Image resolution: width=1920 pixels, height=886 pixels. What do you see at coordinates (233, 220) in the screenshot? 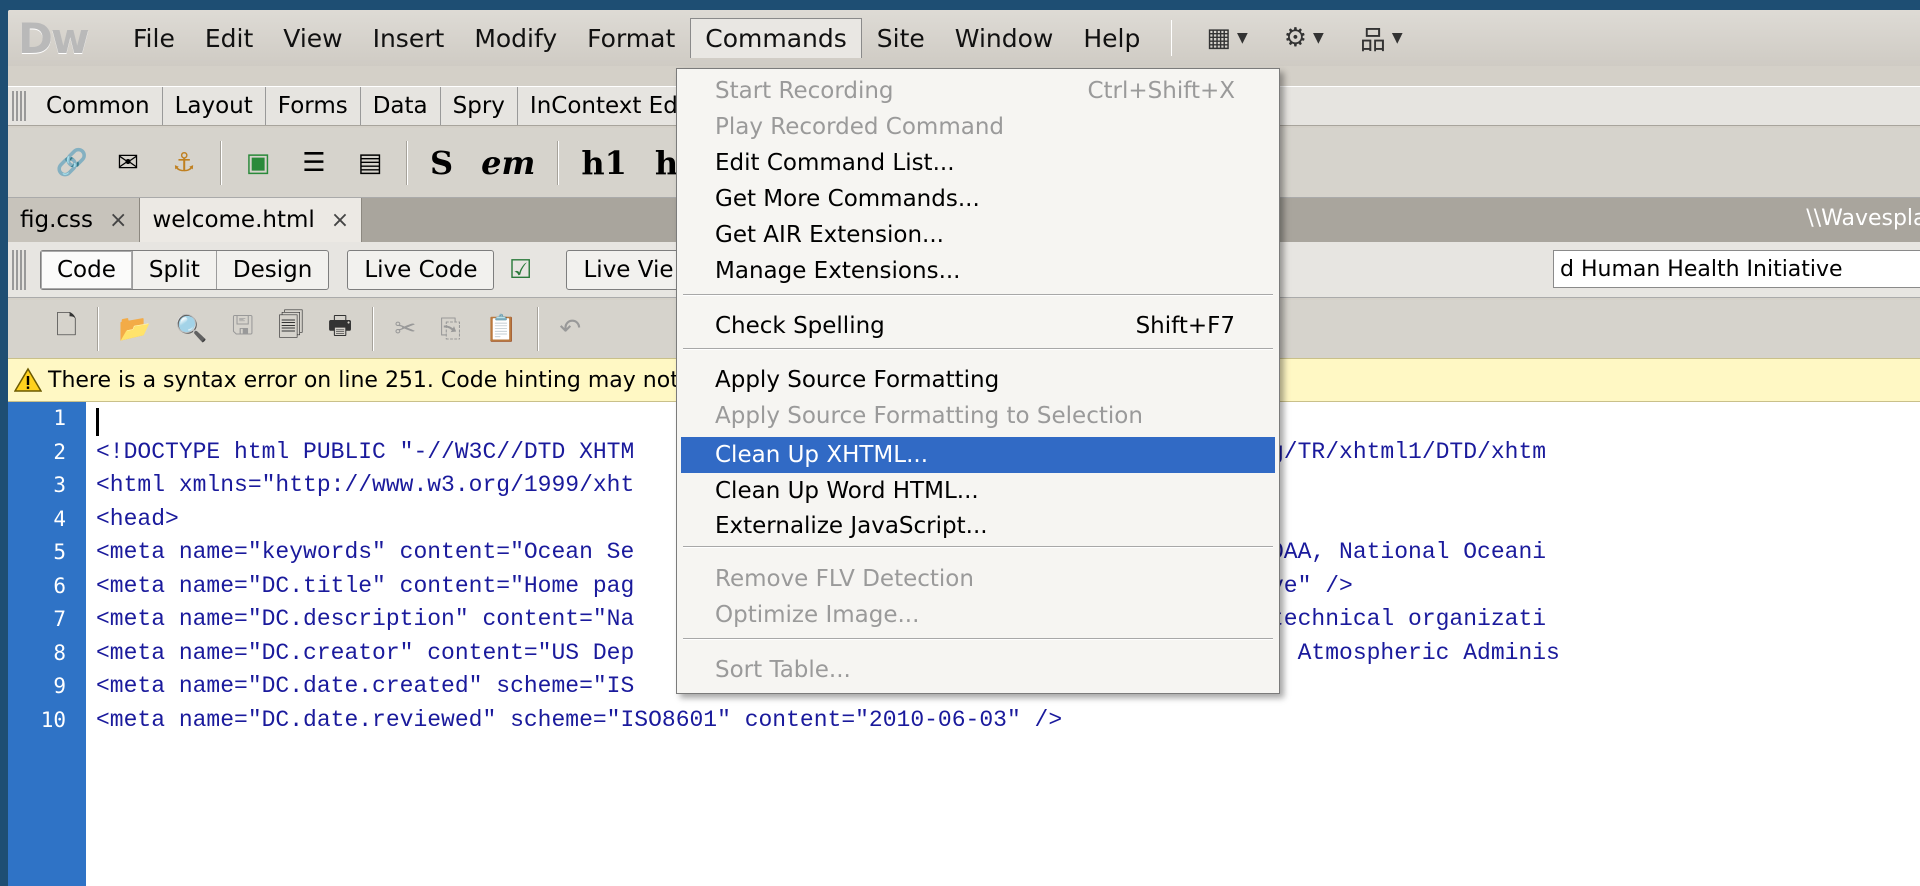
I see `doc-tab-label: welcome.html` at bounding box center [233, 220].